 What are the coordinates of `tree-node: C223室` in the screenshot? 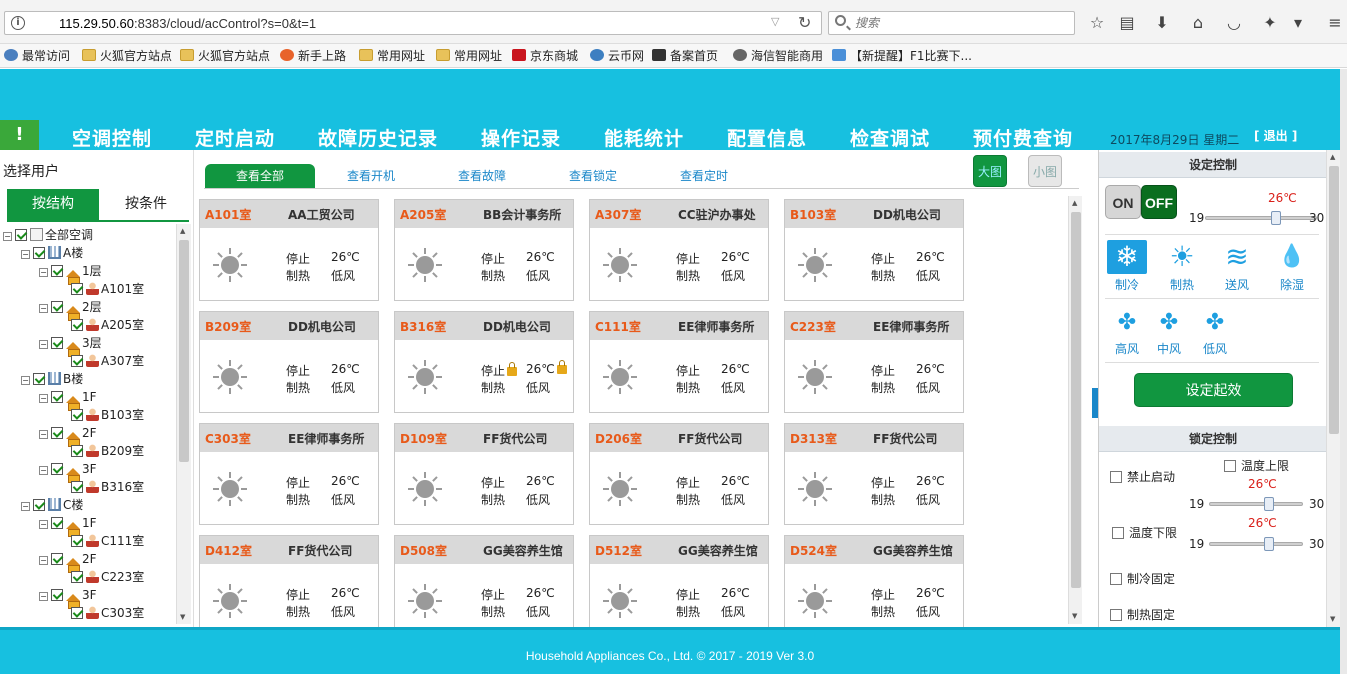 It's located at (107, 577).